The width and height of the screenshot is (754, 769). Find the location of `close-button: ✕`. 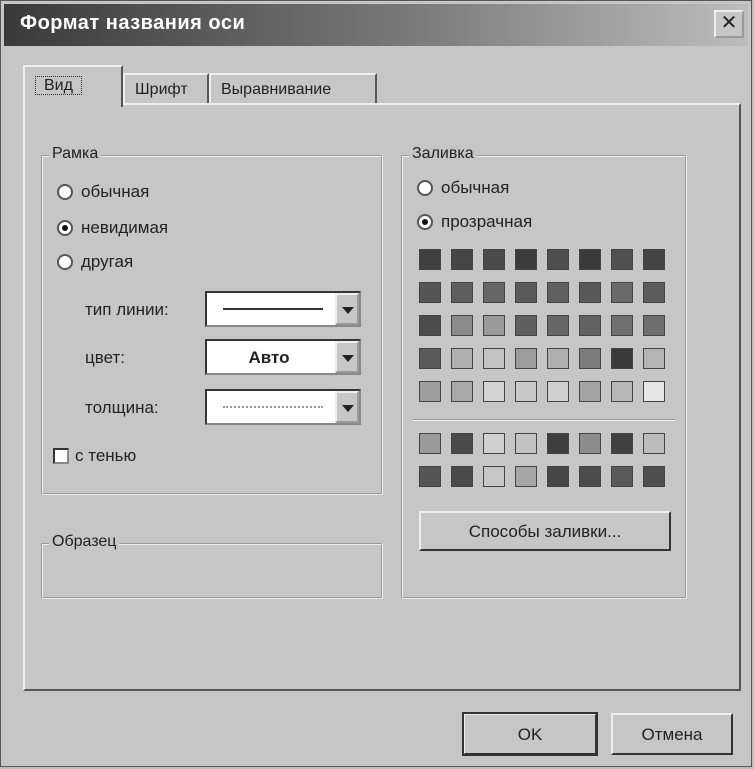

close-button: ✕ is located at coordinates (729, 24).